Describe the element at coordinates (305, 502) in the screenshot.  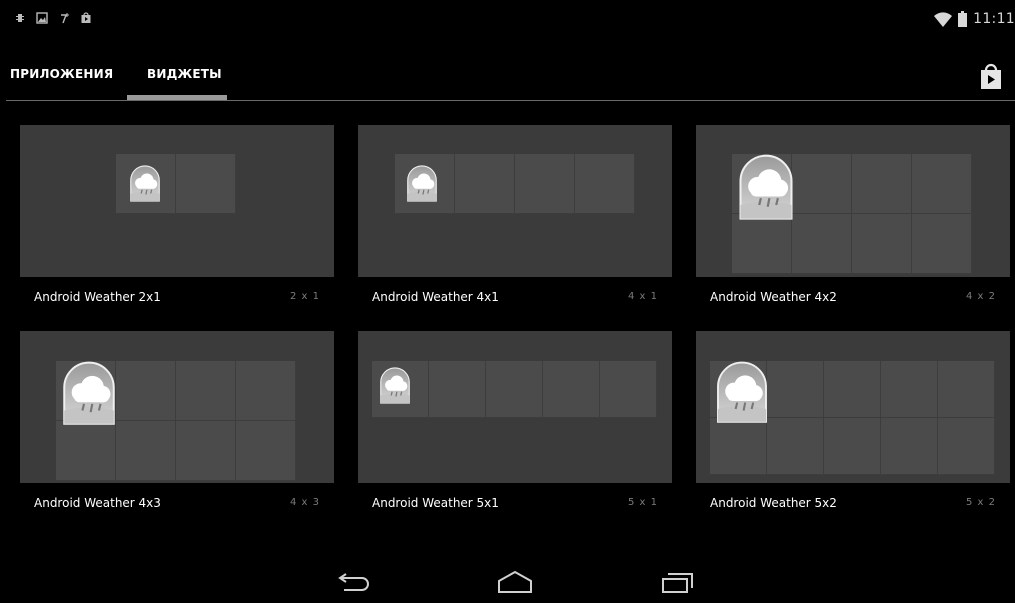
I see `widget-size: 4 x 3` at that location.